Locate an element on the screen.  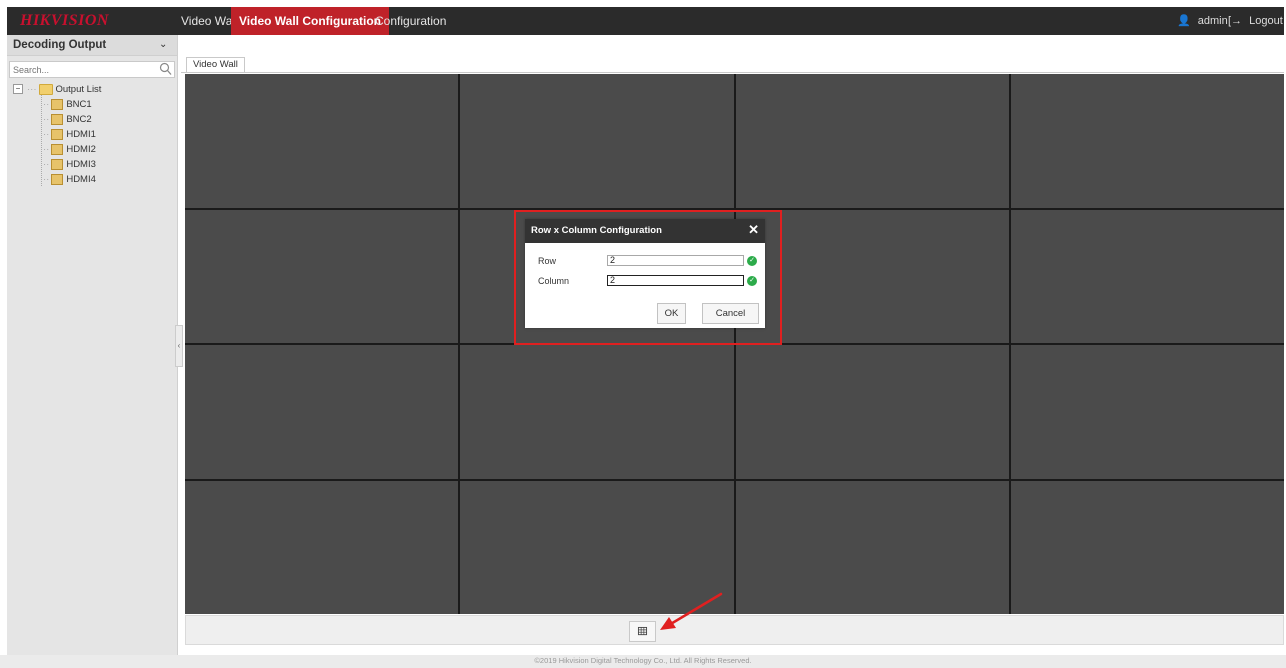
close-icon: ✕ is located at coordinates (753, 230).